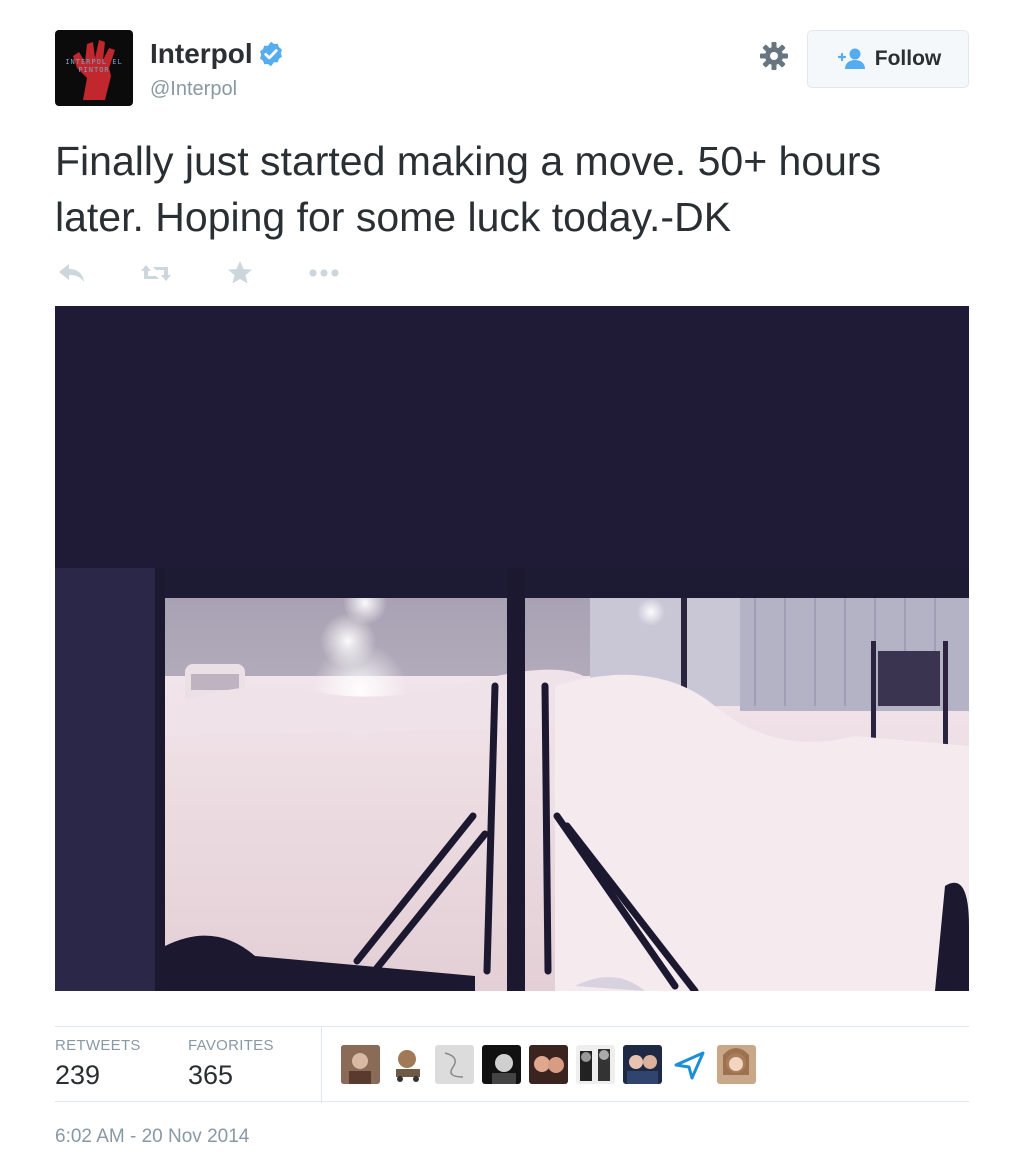  I want to click on avatar-band-text: INTERPOL EL PINTOR, so click(94, 66).